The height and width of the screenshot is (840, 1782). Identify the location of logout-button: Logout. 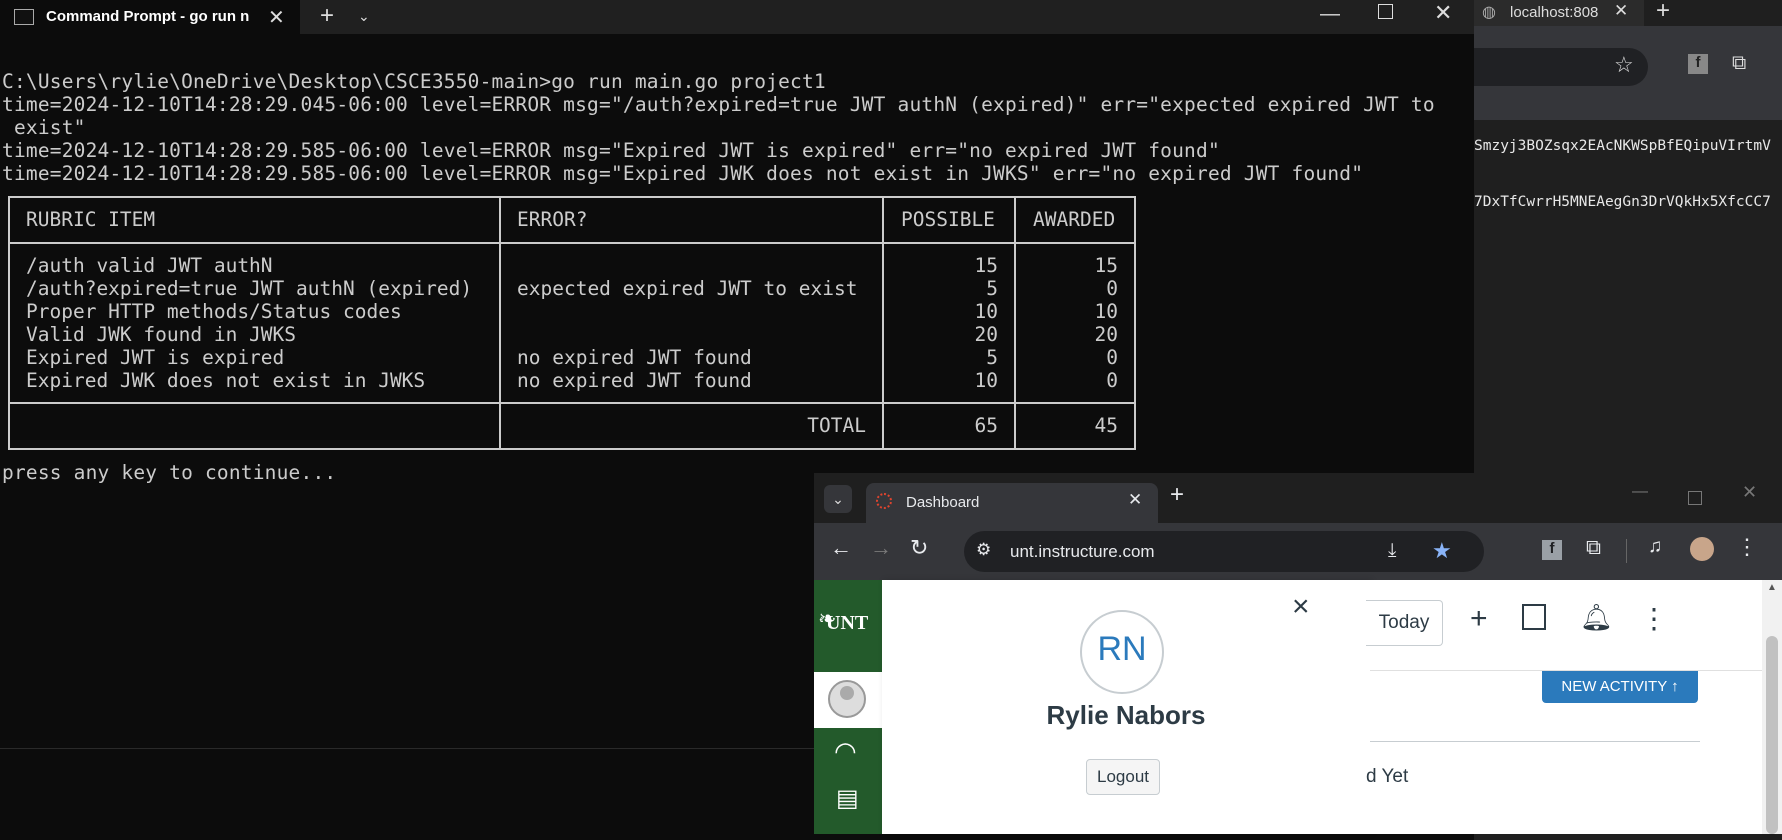
(1123, 777).